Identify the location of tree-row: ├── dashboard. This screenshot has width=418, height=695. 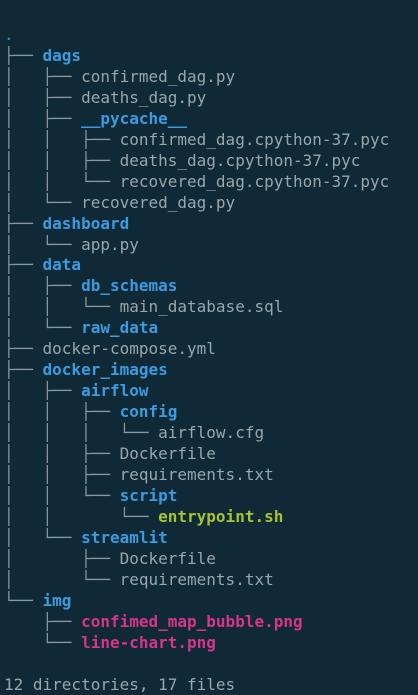
(66, 223).